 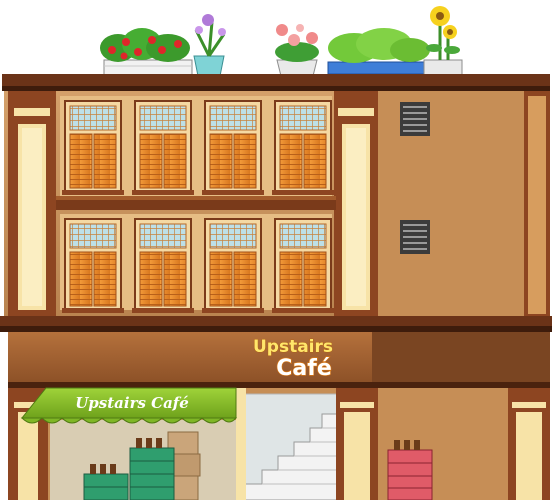 I want to click on shop-awning: Upstairs Café, so click(x=129, y=405).